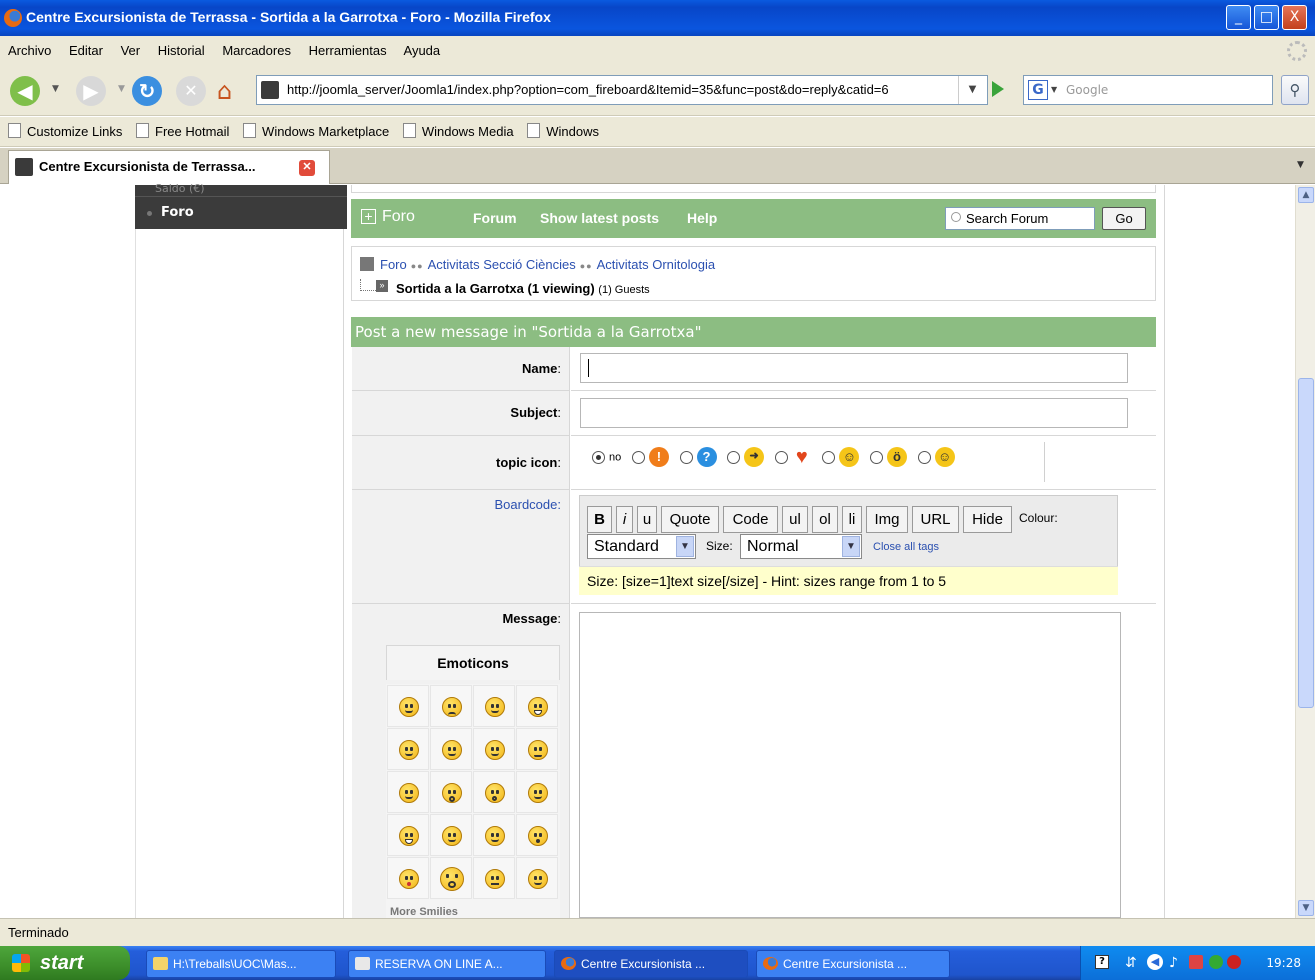 This screenshot has width=1315, height=980. What do you see at coordinates (25, 91) in the screenshot?
I see `back-icon: ◀` at bounding box center [25, 91].